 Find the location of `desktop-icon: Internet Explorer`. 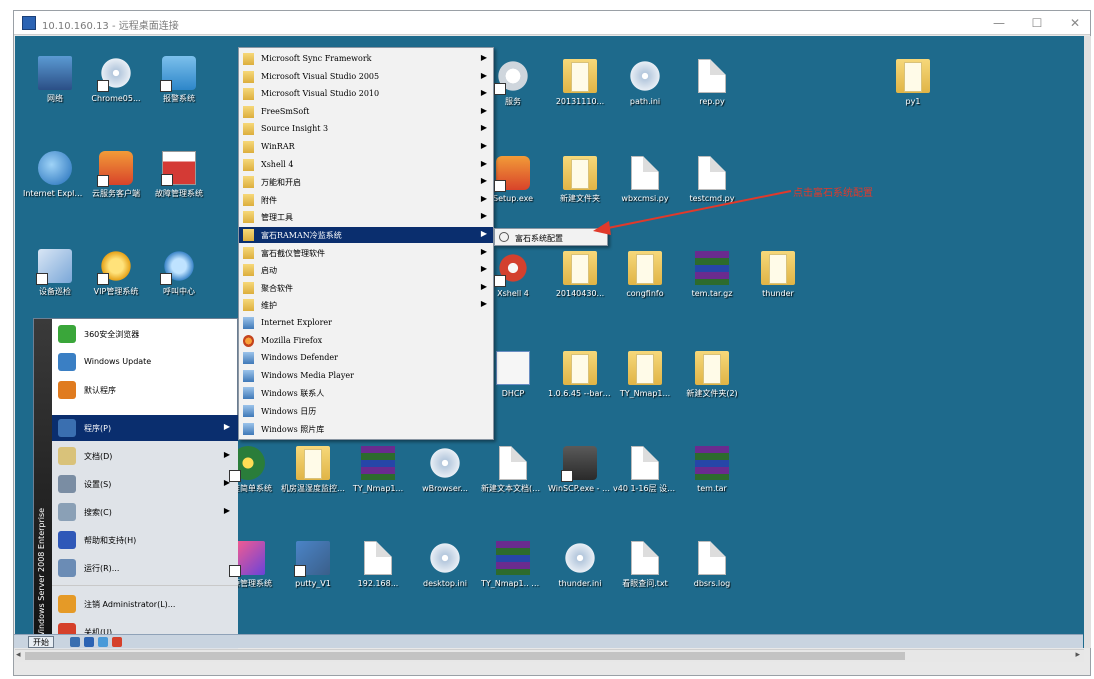

desktop-icon: Internet Explorer is located at coordinates (55, 175).